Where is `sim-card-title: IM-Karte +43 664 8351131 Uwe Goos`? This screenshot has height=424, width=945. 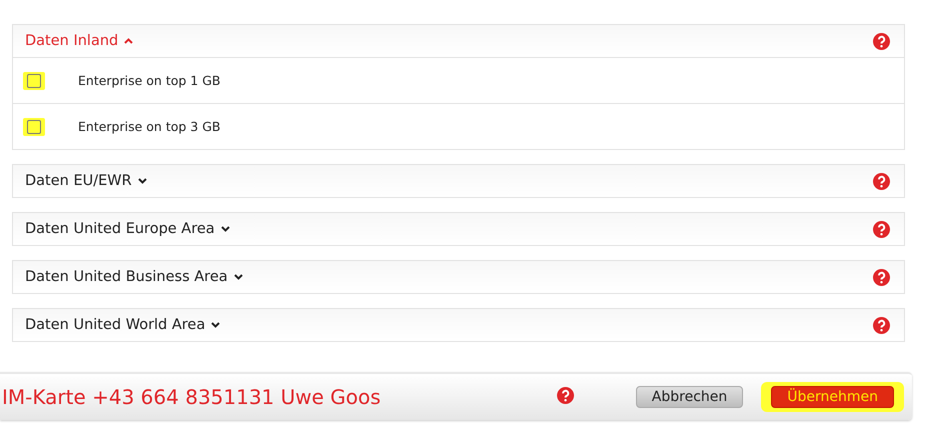 sim-card-title: IM-Karte +43 664 8351131 Uwe Goos is located at coordinates (192, 397).